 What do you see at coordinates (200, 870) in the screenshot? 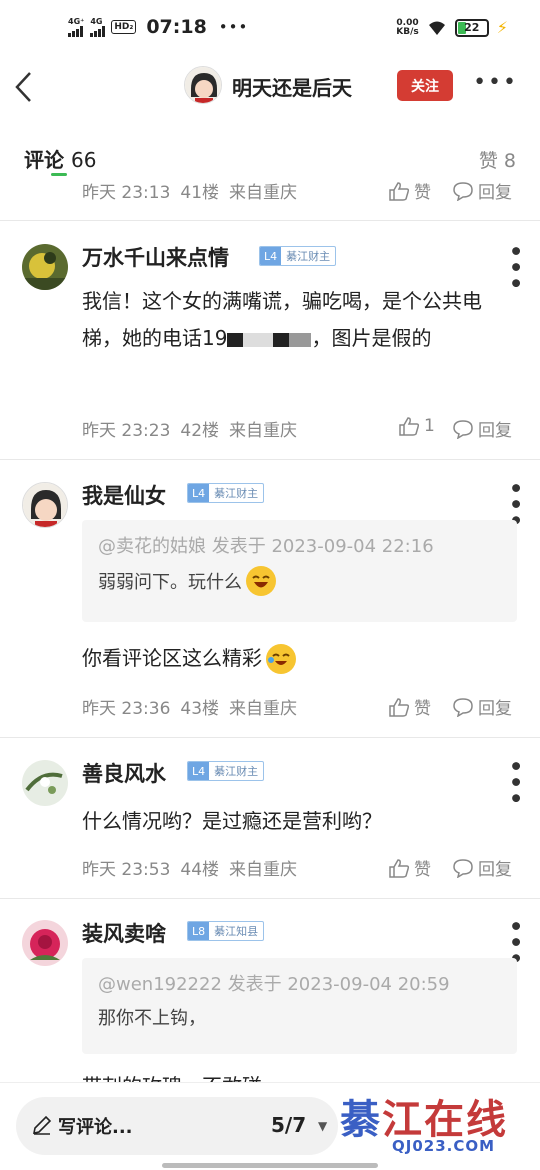
I see `comment-floor: 44楼` at bounding box center [200, 870].